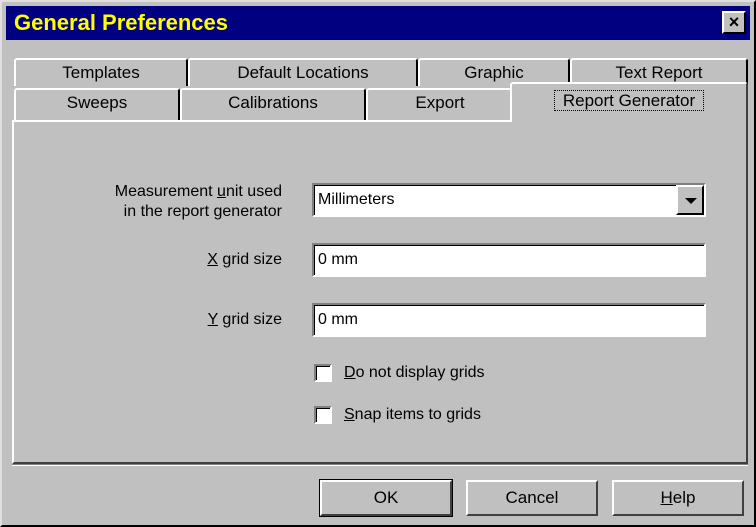 This screenshot has height=527, width=756. I want to click on tab-default-locations: Default Locations, so click(303, 72).